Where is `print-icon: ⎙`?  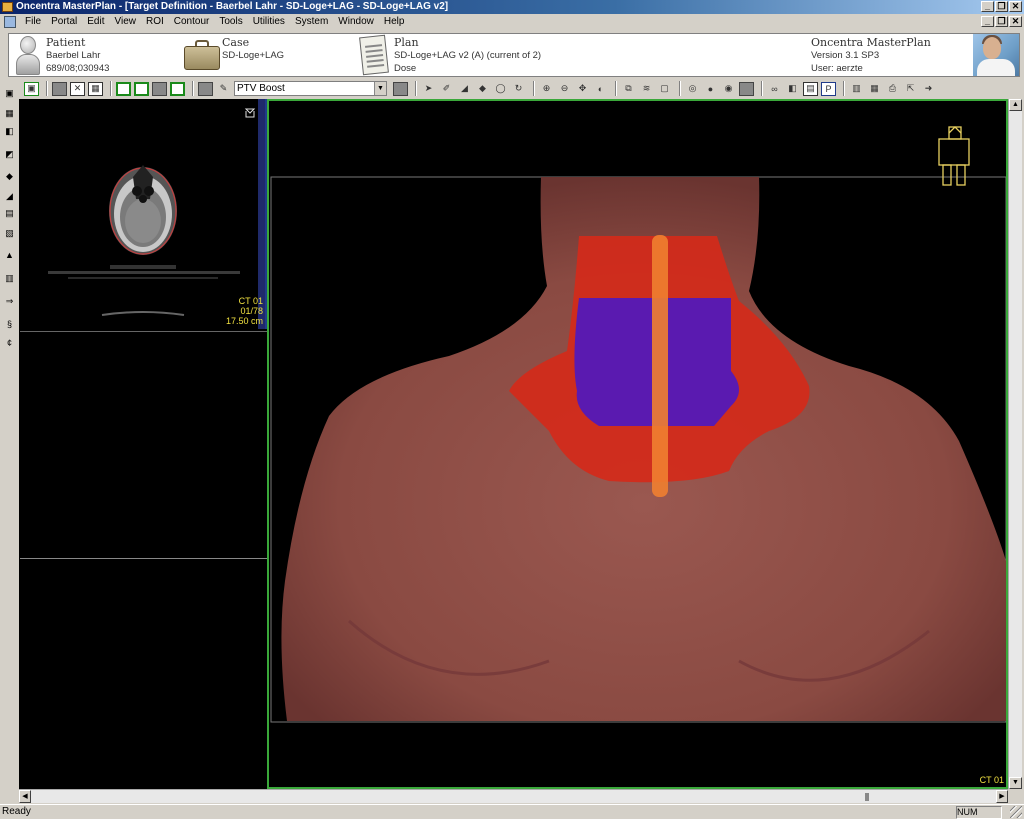
print-icon: ⎙ is located at coordinates (892, 89).